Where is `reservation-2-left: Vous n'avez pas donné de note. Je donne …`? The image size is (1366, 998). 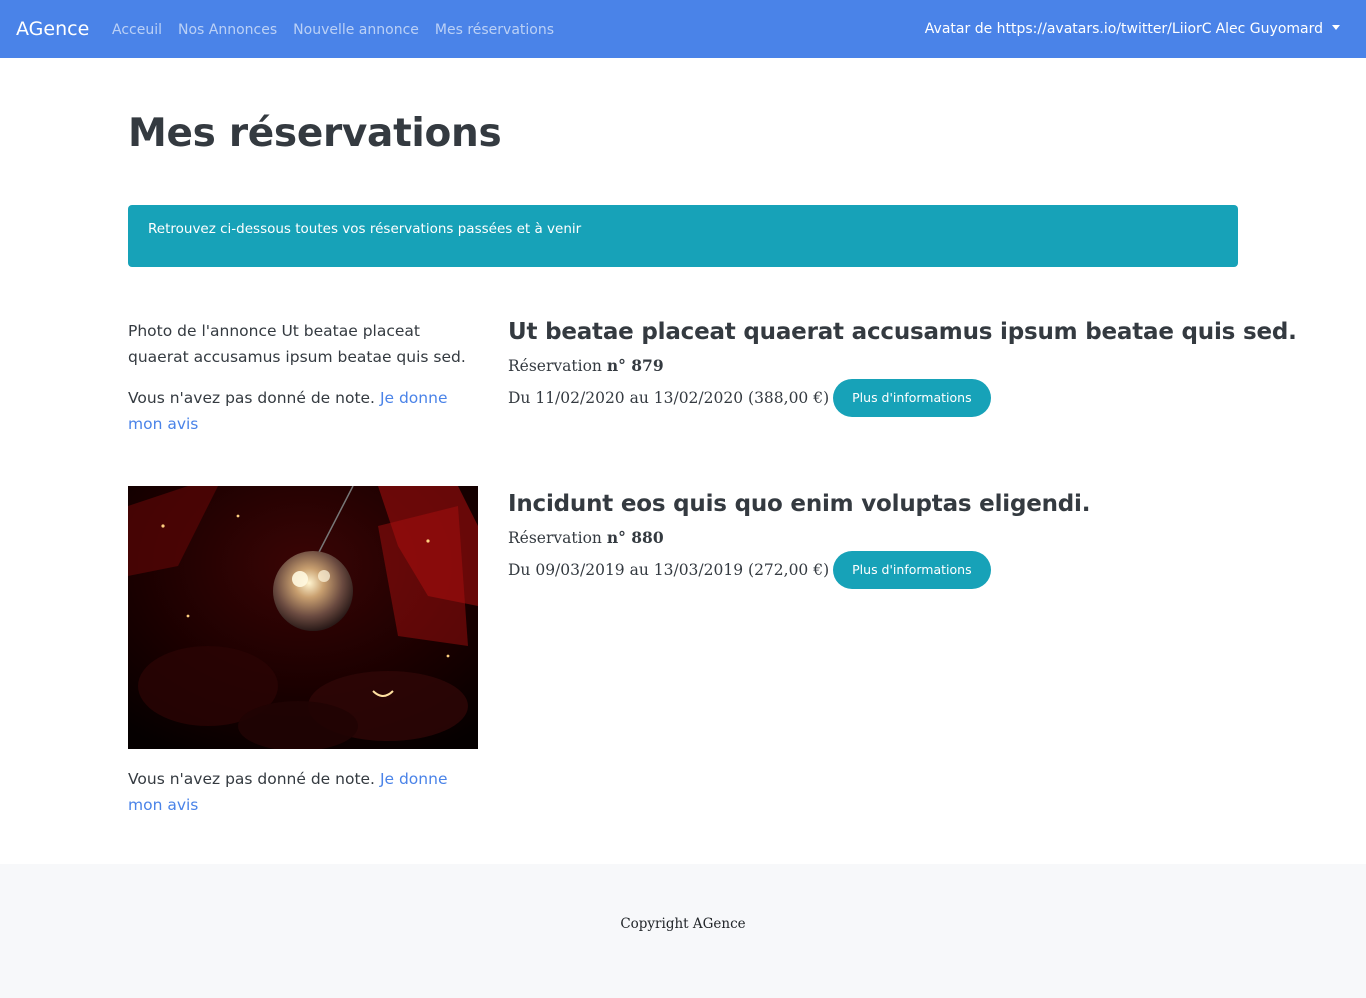 reservation-2-left: Vous n'avez pas donné de note. Je donne … is located at coordinates (304, 792).